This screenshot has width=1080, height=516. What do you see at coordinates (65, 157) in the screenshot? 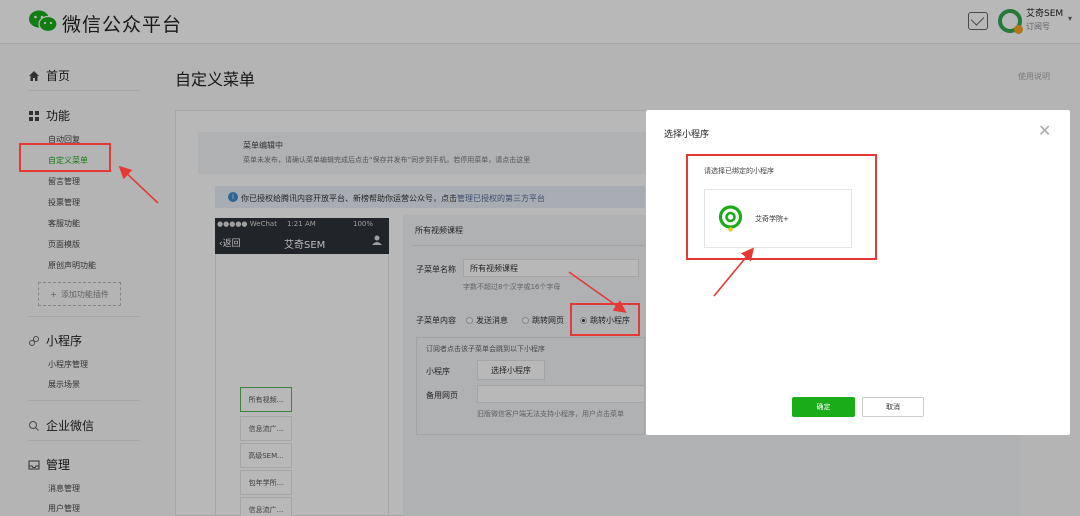
I see `annotation-box-custom-menu` at bounding box center [65, 157].